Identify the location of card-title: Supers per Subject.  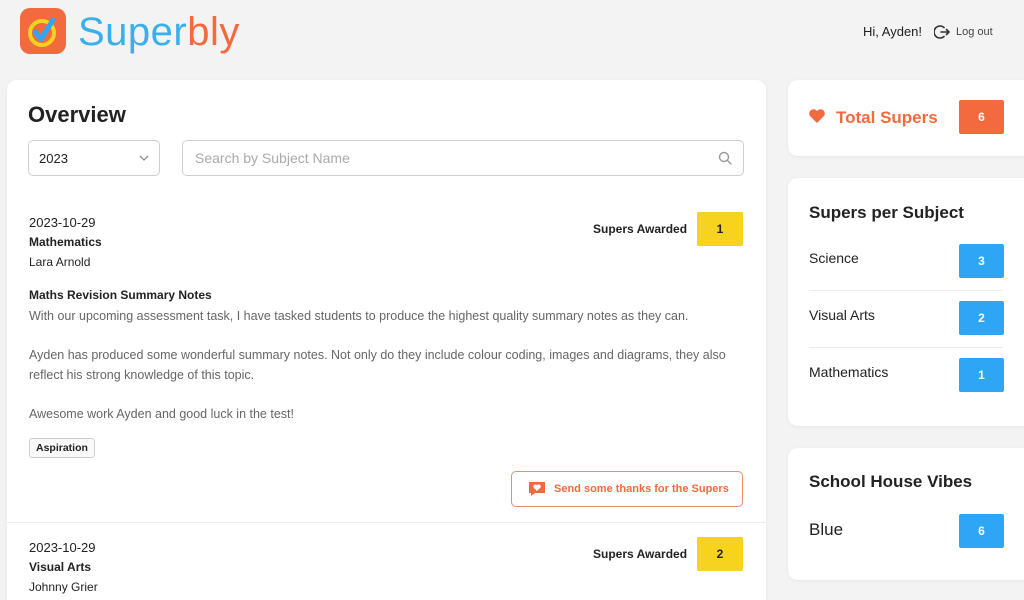
(886, 212).